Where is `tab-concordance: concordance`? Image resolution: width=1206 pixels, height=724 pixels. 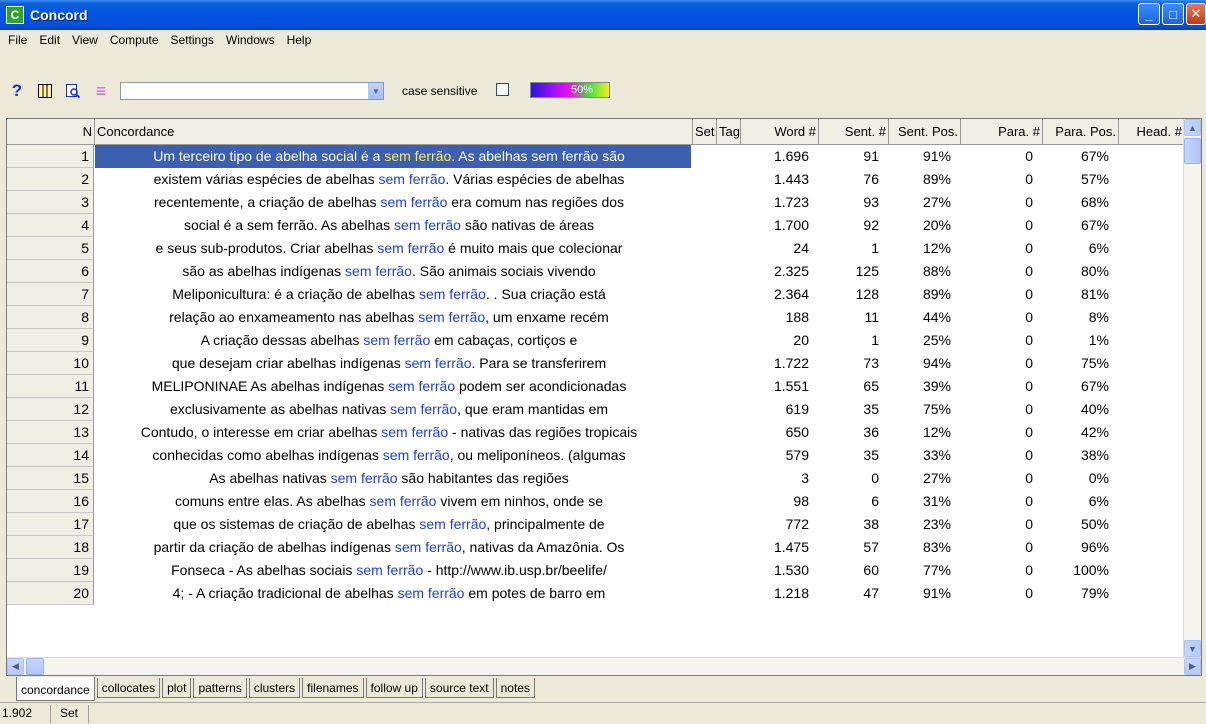 tab-concordance: concordance is located at coordinates (55, 689).